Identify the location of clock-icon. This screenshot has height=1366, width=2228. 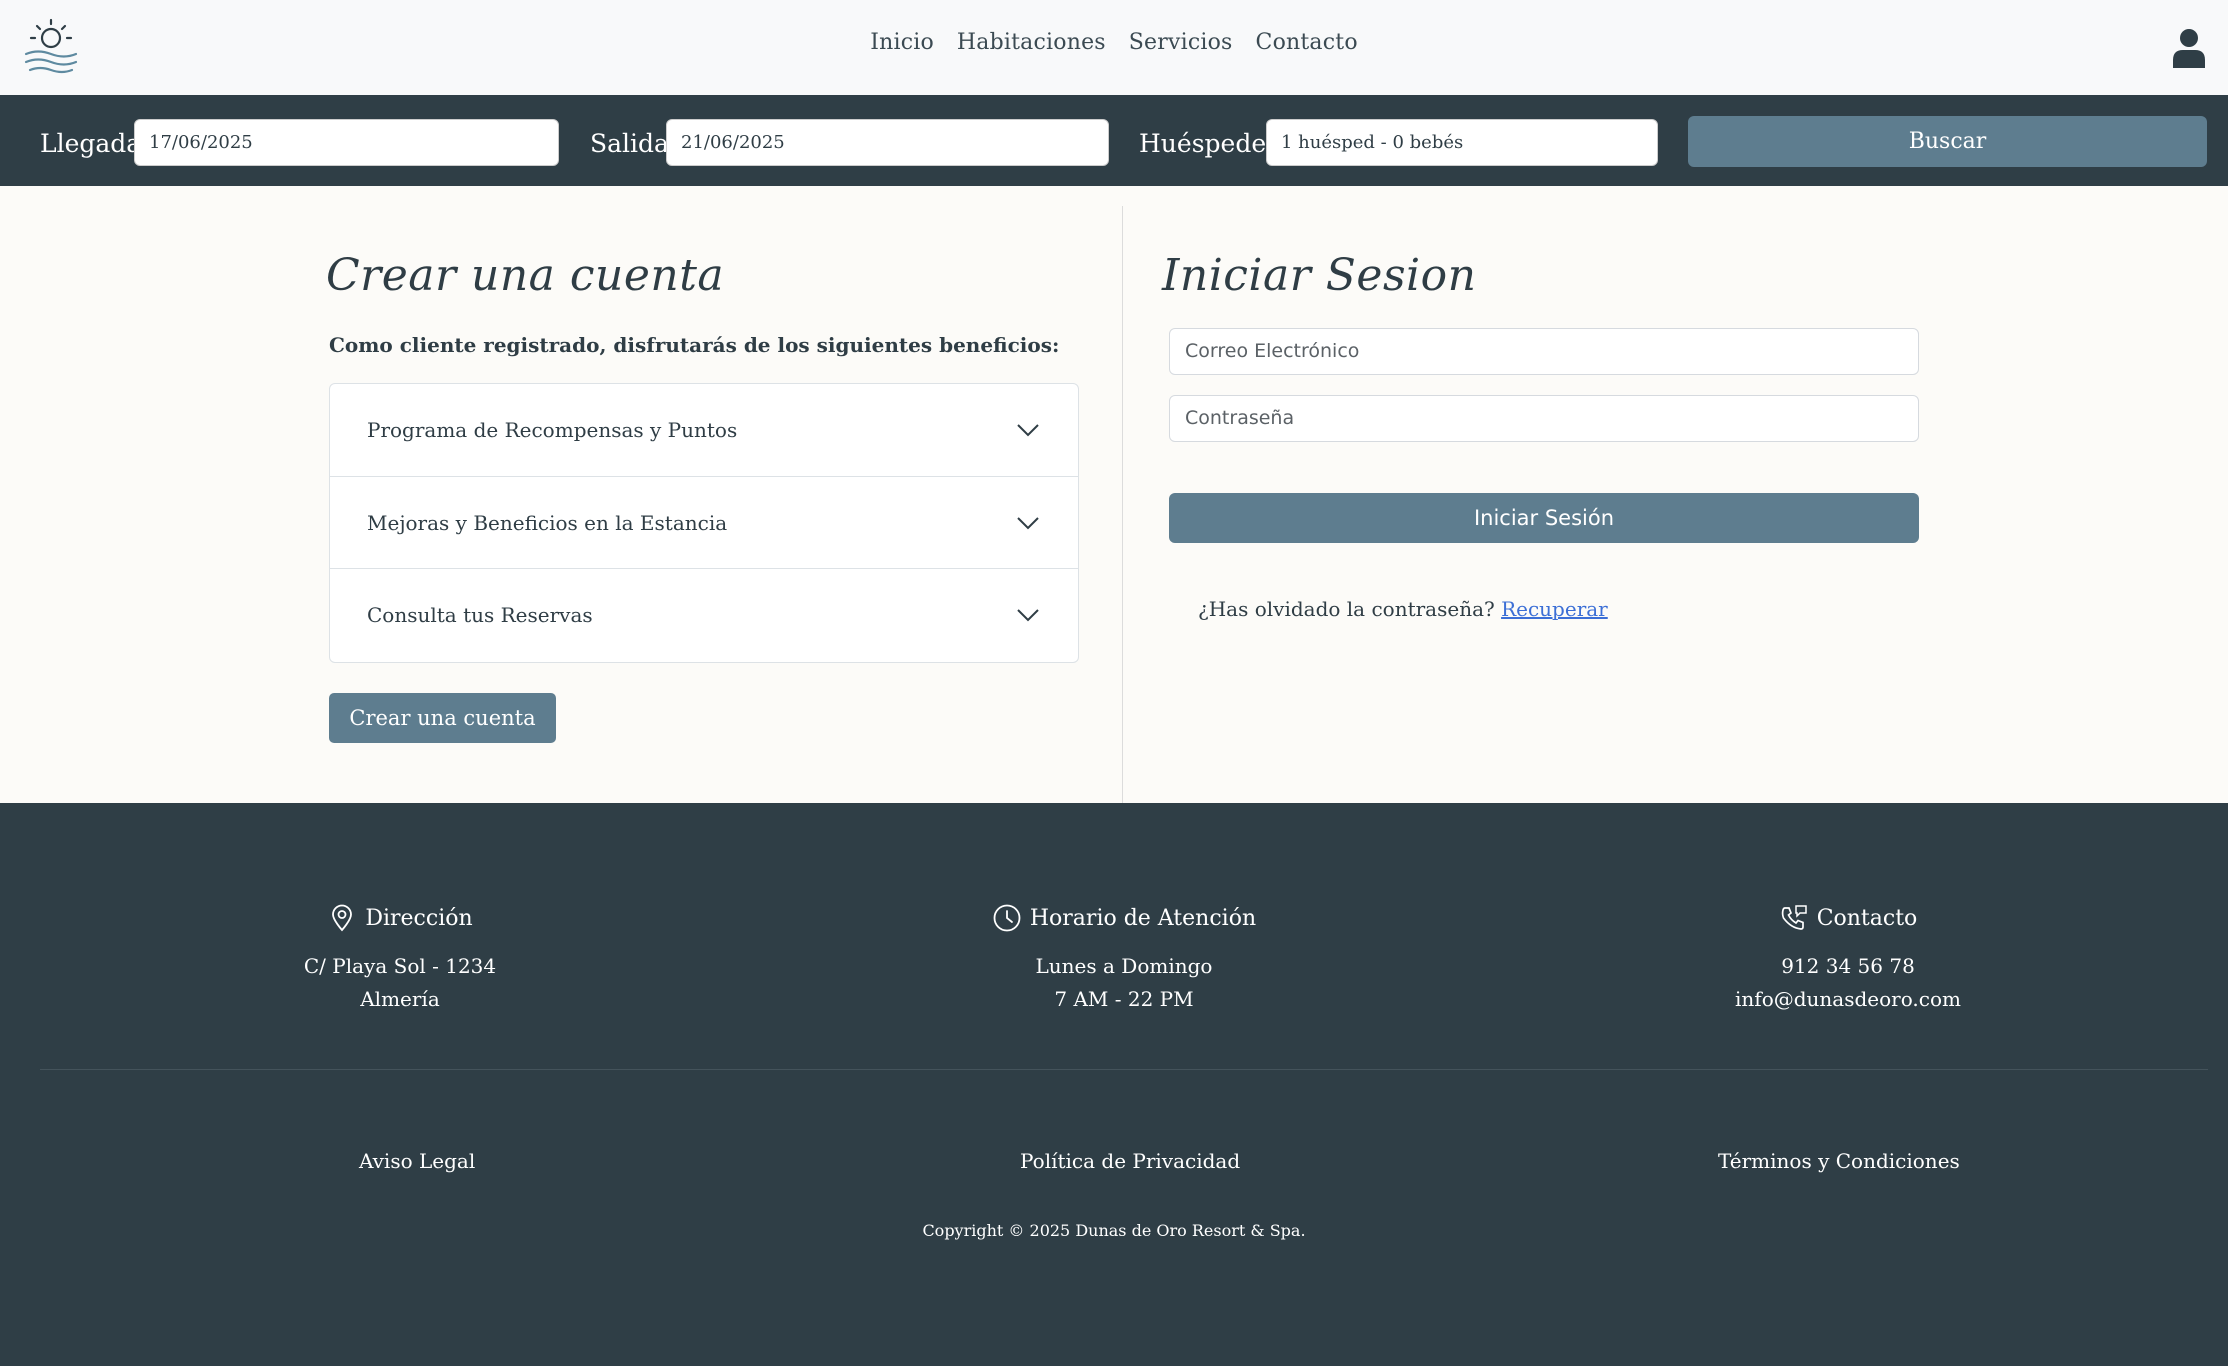
(1007, 918).